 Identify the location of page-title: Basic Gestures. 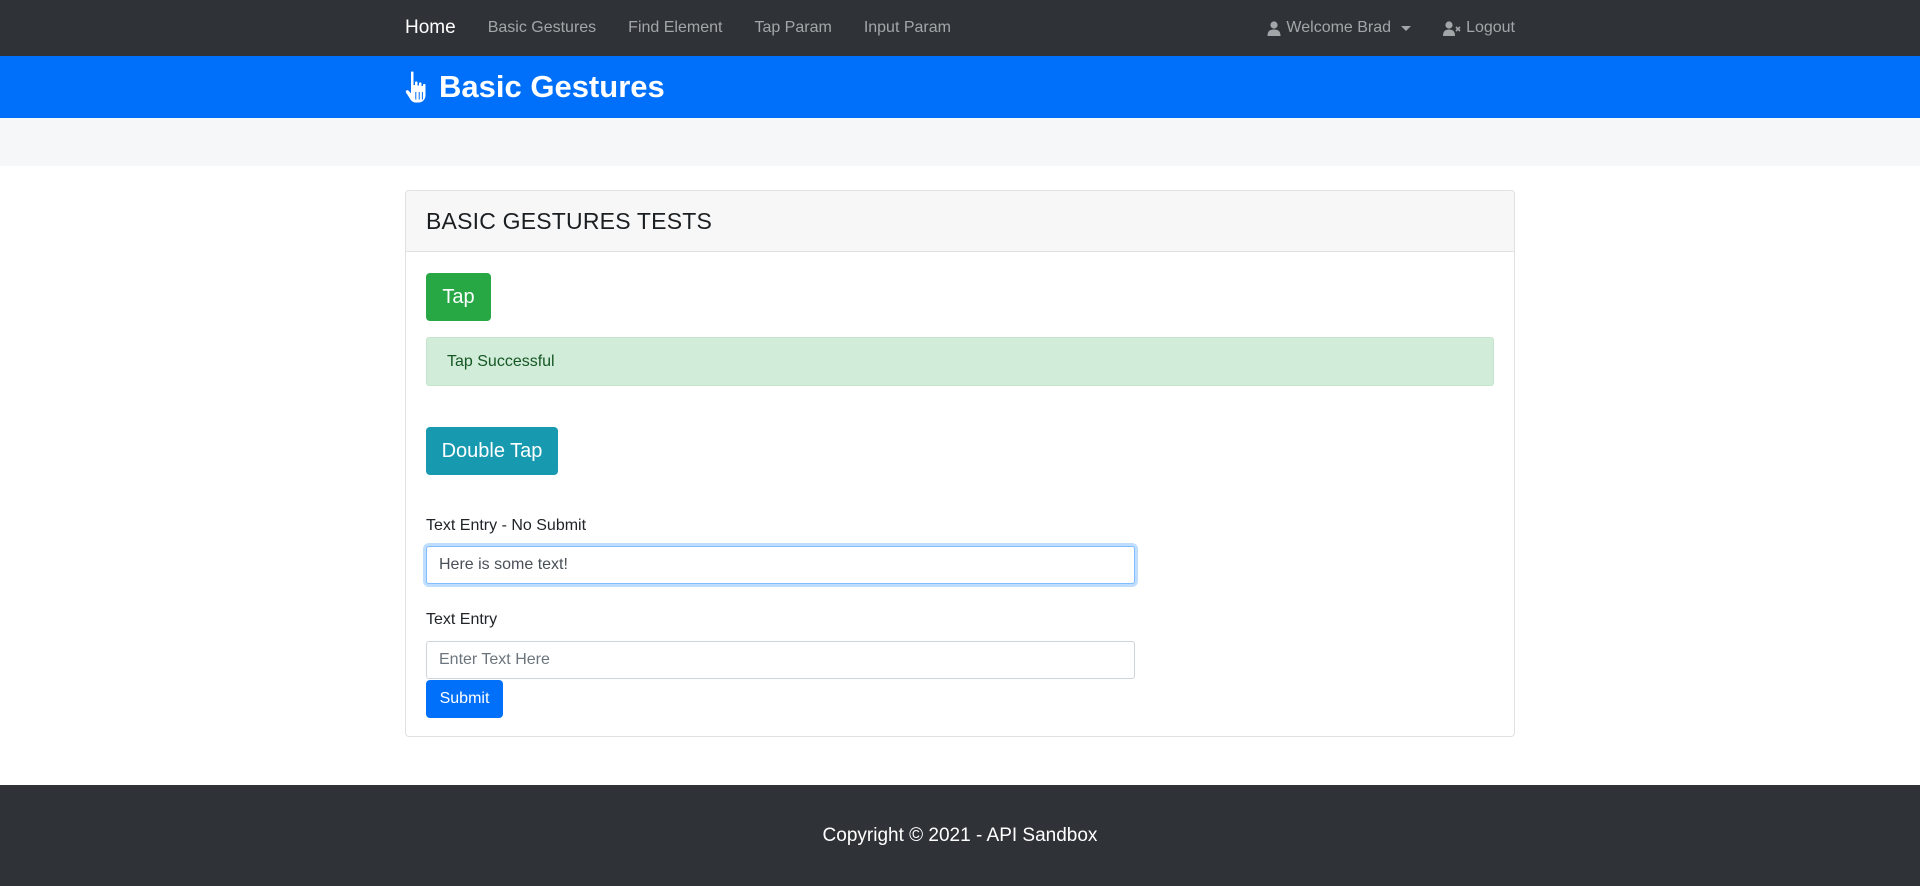
(552, 86).